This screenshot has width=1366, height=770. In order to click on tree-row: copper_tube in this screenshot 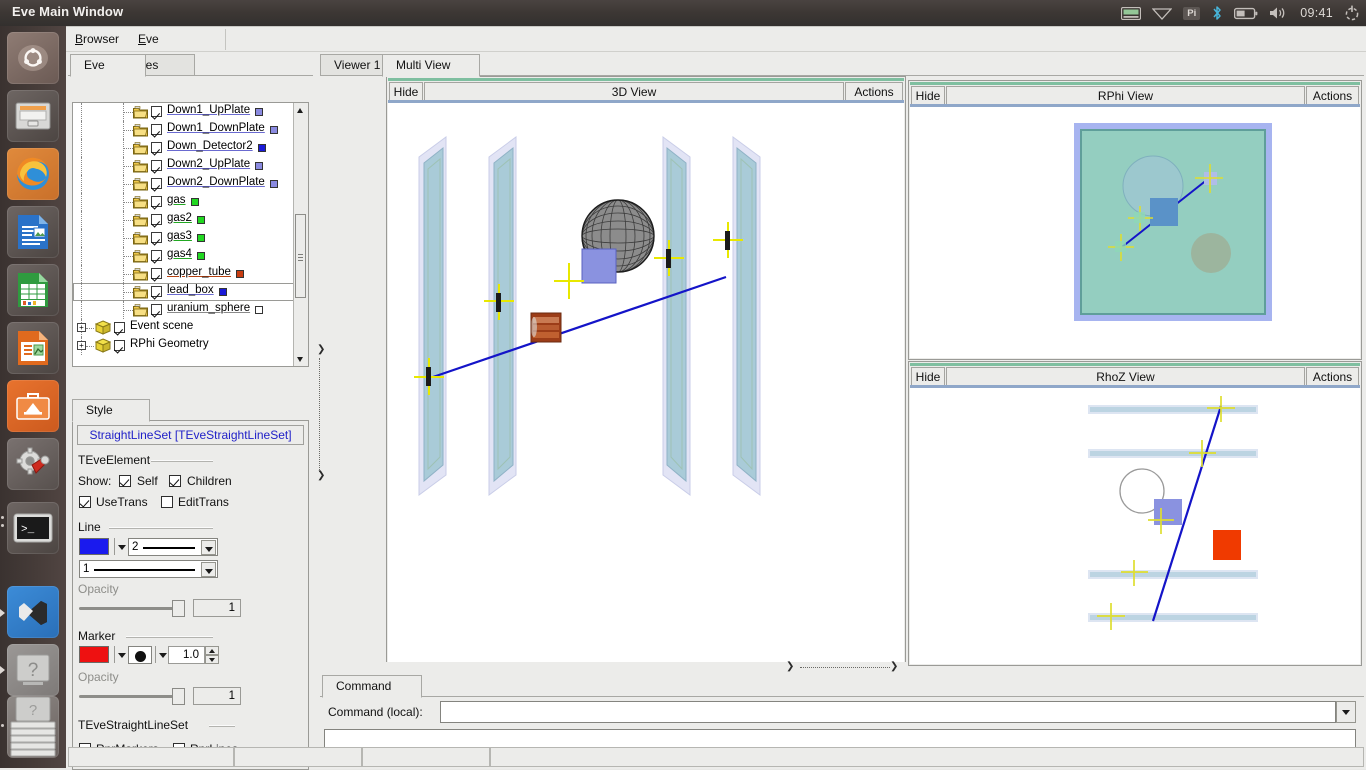, I will do `click(190, 274)`.